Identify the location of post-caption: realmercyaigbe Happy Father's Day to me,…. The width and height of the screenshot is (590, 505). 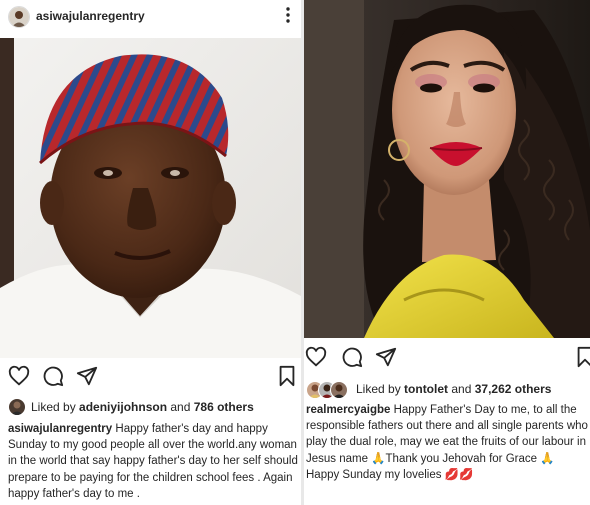
(447, 442).